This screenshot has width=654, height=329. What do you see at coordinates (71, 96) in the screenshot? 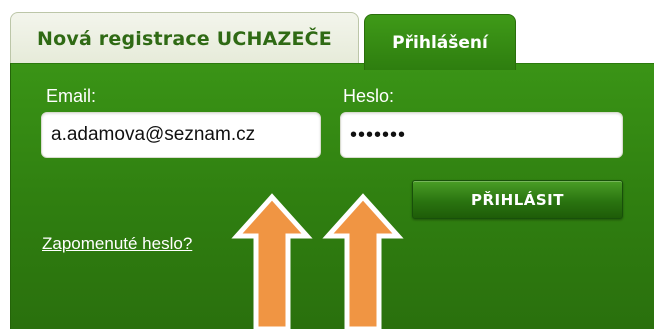
I see `email-label: Email:` at bounding box center [71, 96].